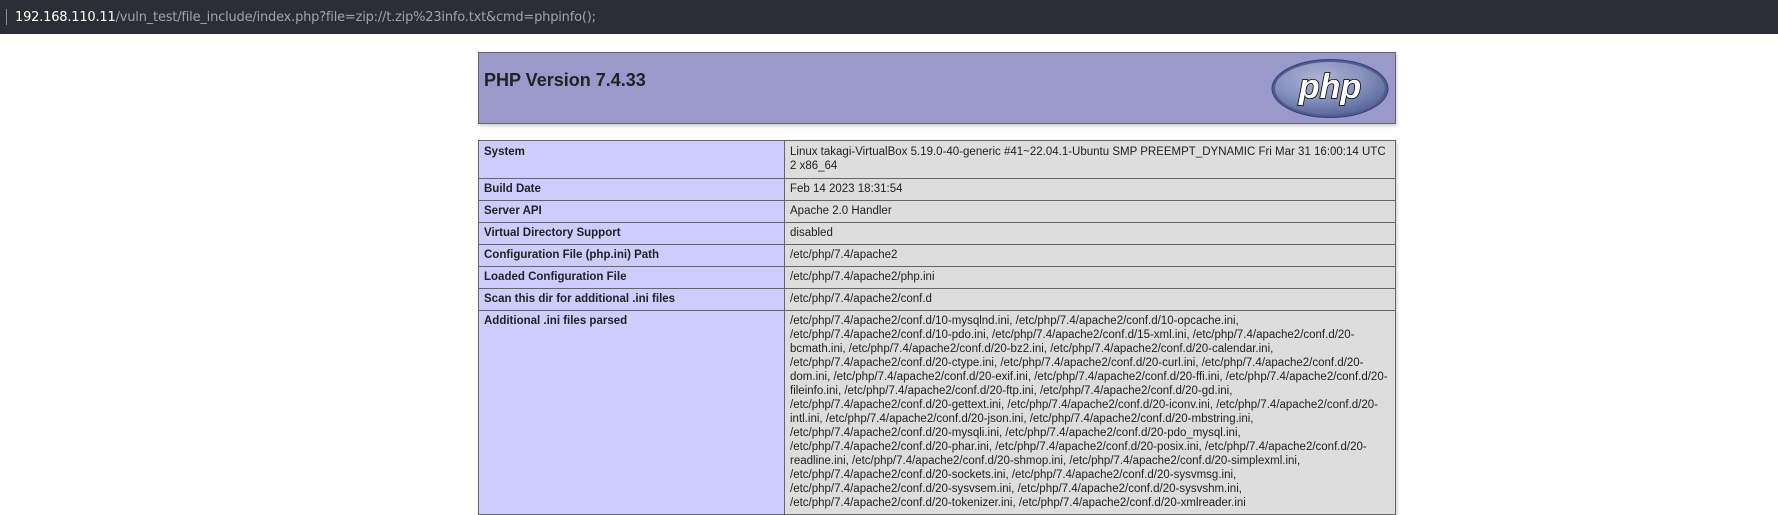 This screenshot has height=515, width=1778. I want to click on table-row: Build Date Feb 14 2023 18:31:54, so click(937, 189).